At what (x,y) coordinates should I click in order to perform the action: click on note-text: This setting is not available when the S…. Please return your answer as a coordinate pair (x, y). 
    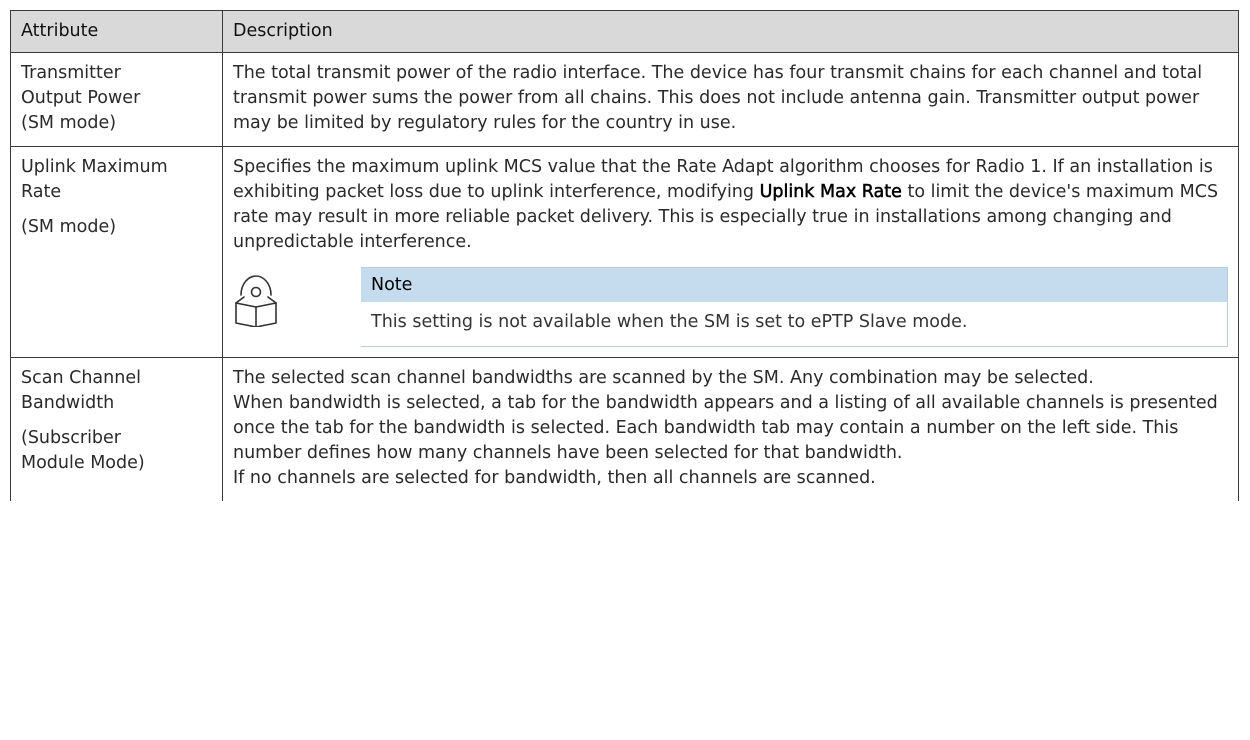
    Looking at the image, I should click on (669, 322).